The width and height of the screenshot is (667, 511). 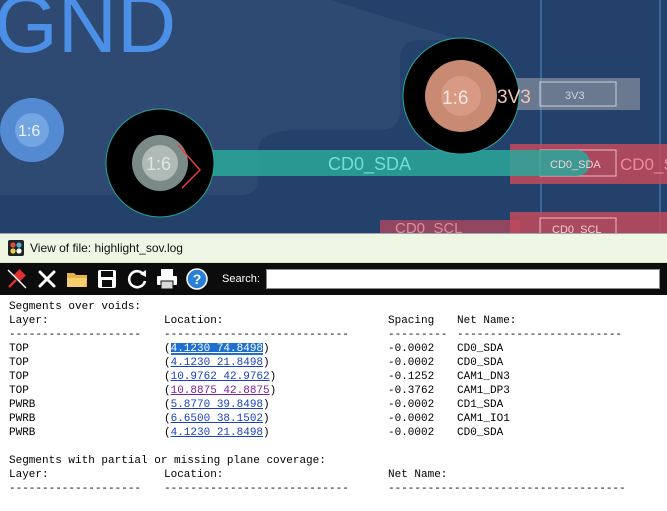 I want to click on cell-location: (4.1230 74.8498), so click(x=217, y=349).